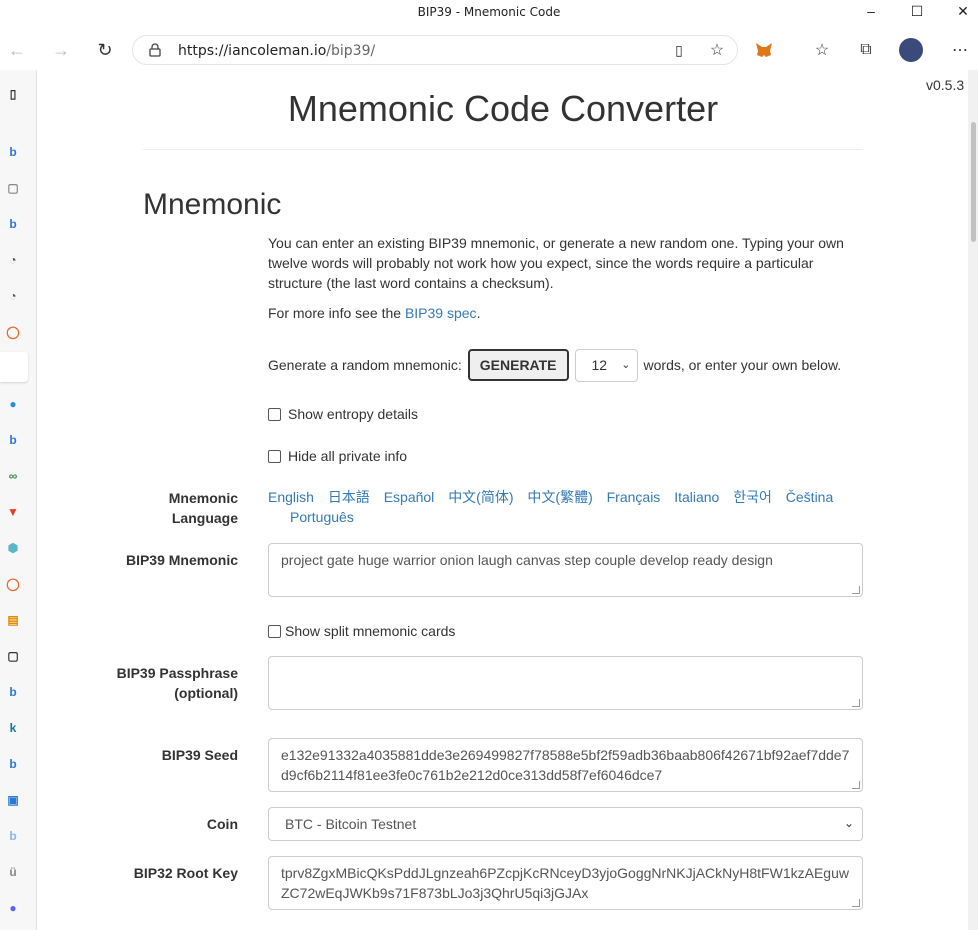 This screenshot has width=978, height=930. I want to click on url-text: https://iancoleman.io/bip39/, so click(277, 51).